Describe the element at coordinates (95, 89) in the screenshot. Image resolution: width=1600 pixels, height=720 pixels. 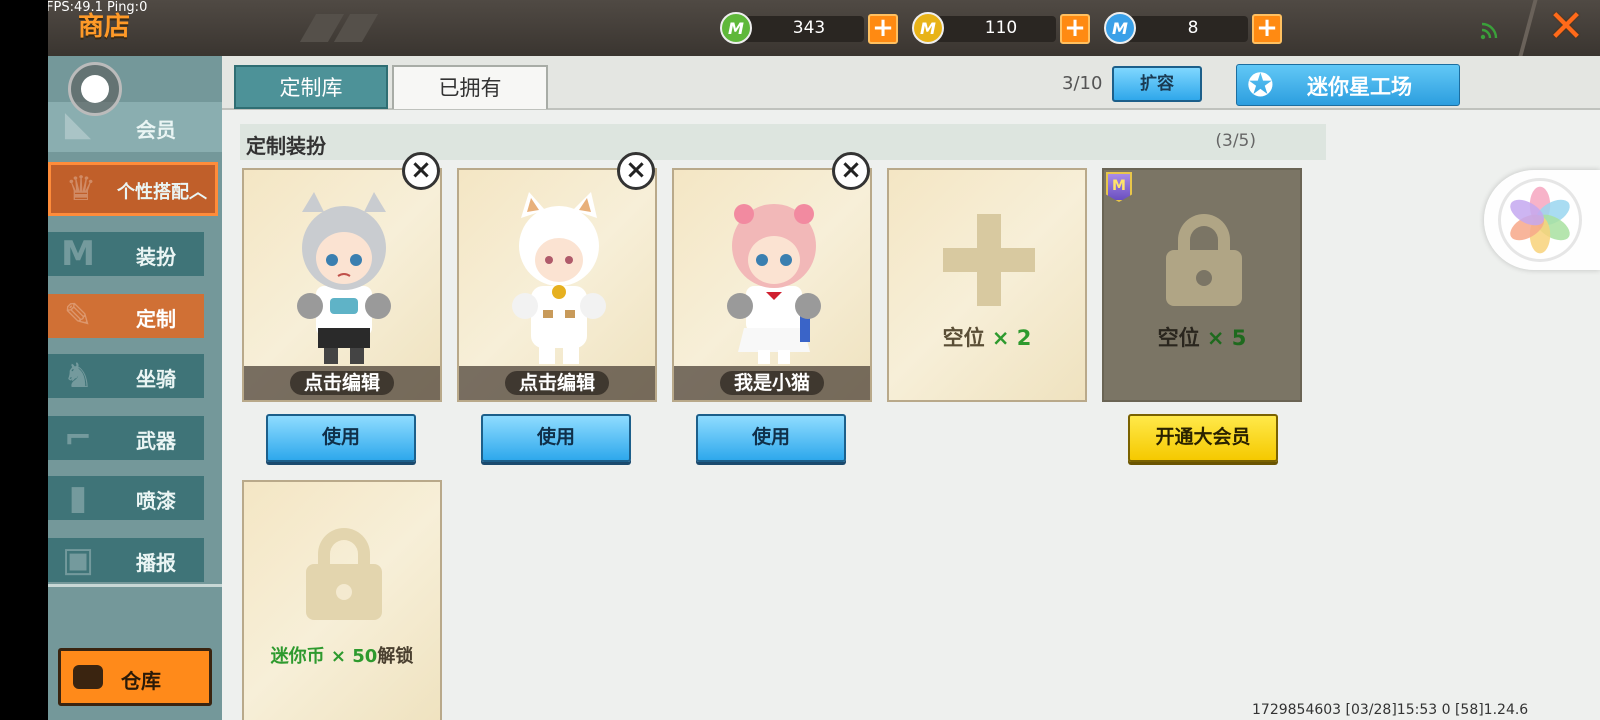
I see `floating-assist-button` at that location.